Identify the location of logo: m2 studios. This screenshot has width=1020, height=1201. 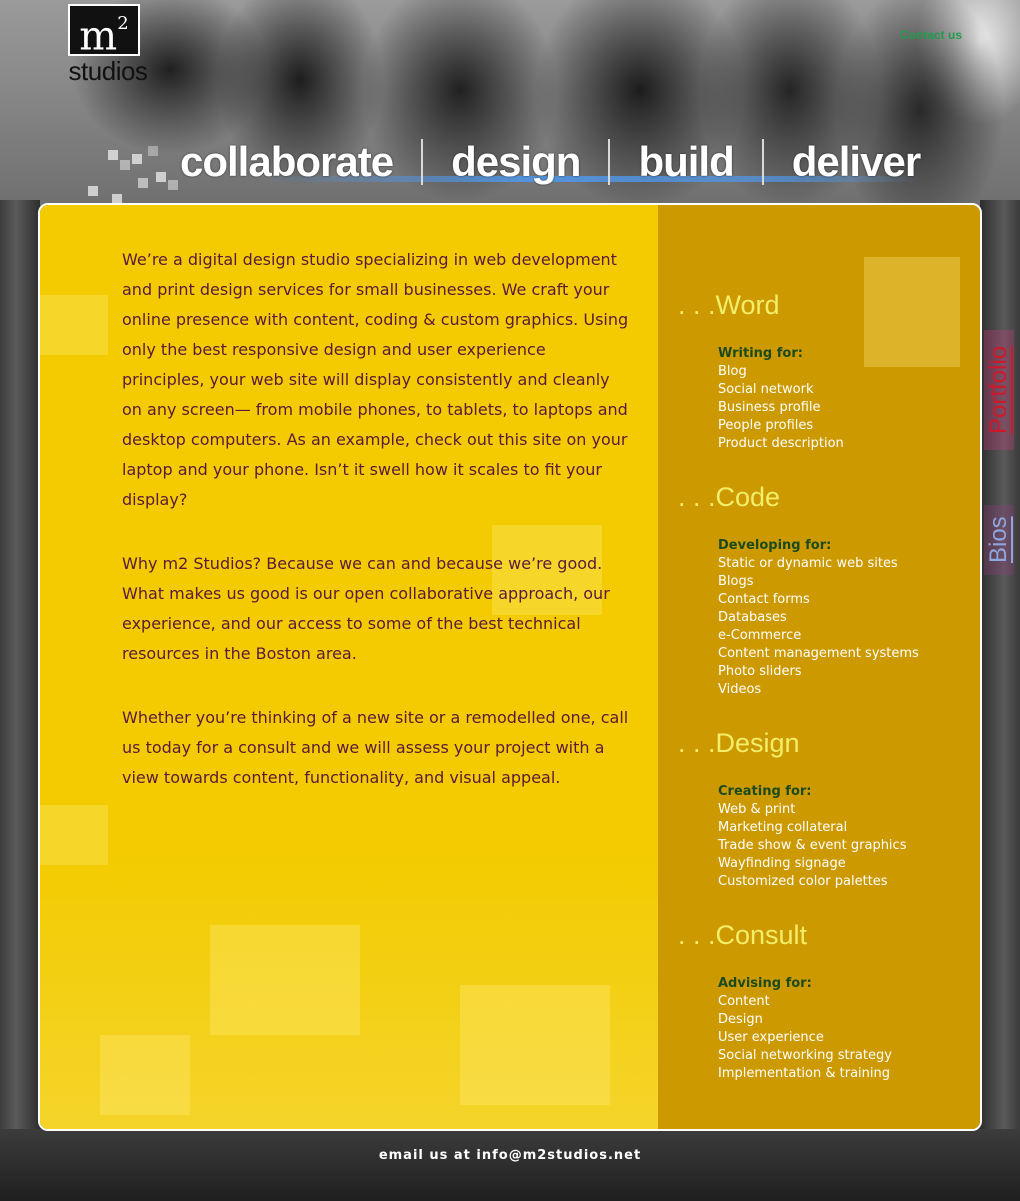
(108, 46).